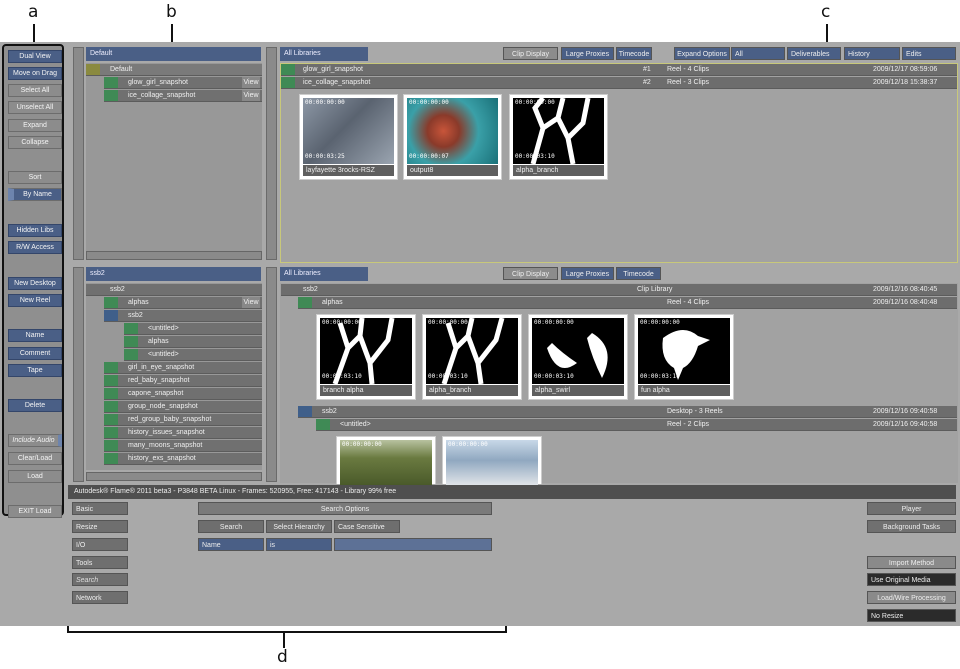  Describe the element at coordinates (324, 54) in the screenshot. I see `top-all-libraries: All Libraries` at that location.